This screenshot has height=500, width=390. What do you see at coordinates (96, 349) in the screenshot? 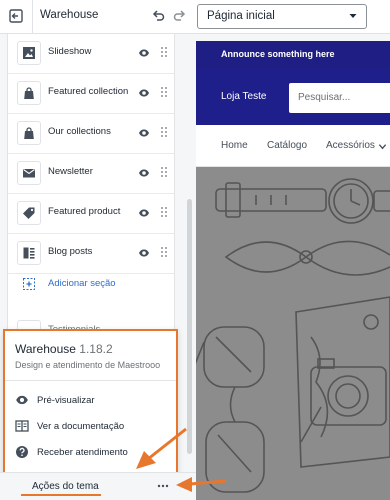
I see `theme-version: 1.18.2` at bounding box center [96, 349].